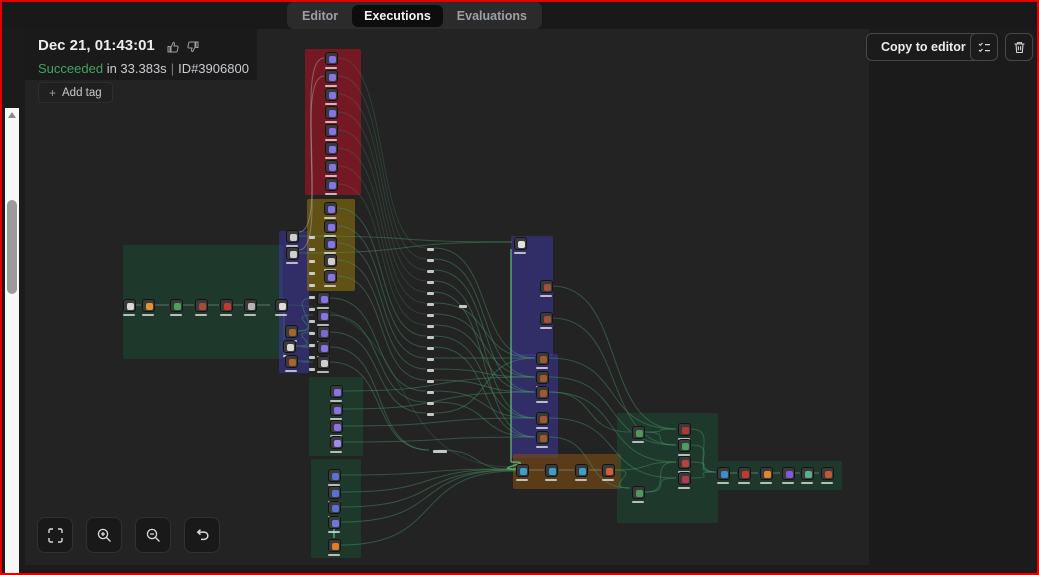 This screenshot has width=1039, height=575. Describe the element at coordinates (75, 92) in the screenshot. I see `add-tag-button: + Add tag` at that location.